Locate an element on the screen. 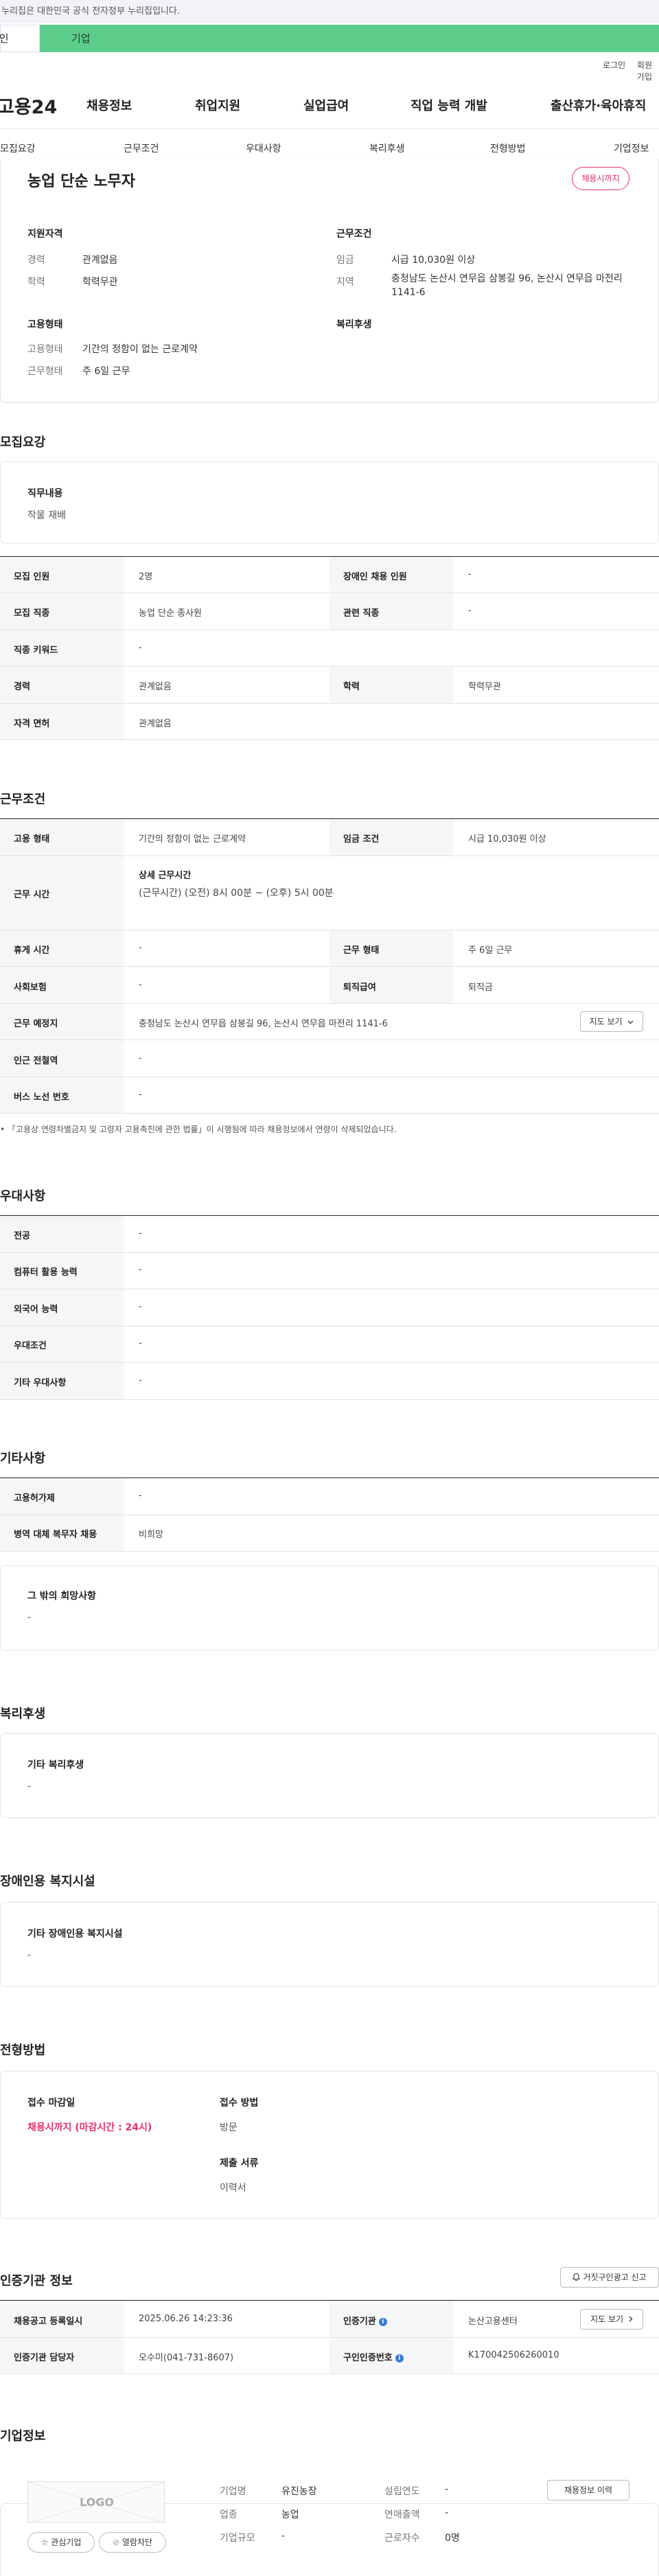 The height and width of the screenshot is (2576, 659). tab-company: 기업 is located at coordinates (81, 38).